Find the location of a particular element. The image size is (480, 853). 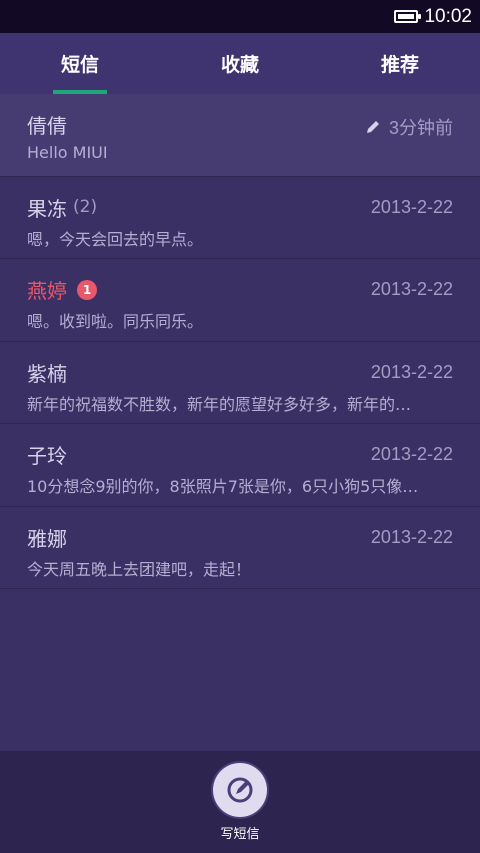

message-time-text: 3分钟前 is located at coordinates (420, 128).